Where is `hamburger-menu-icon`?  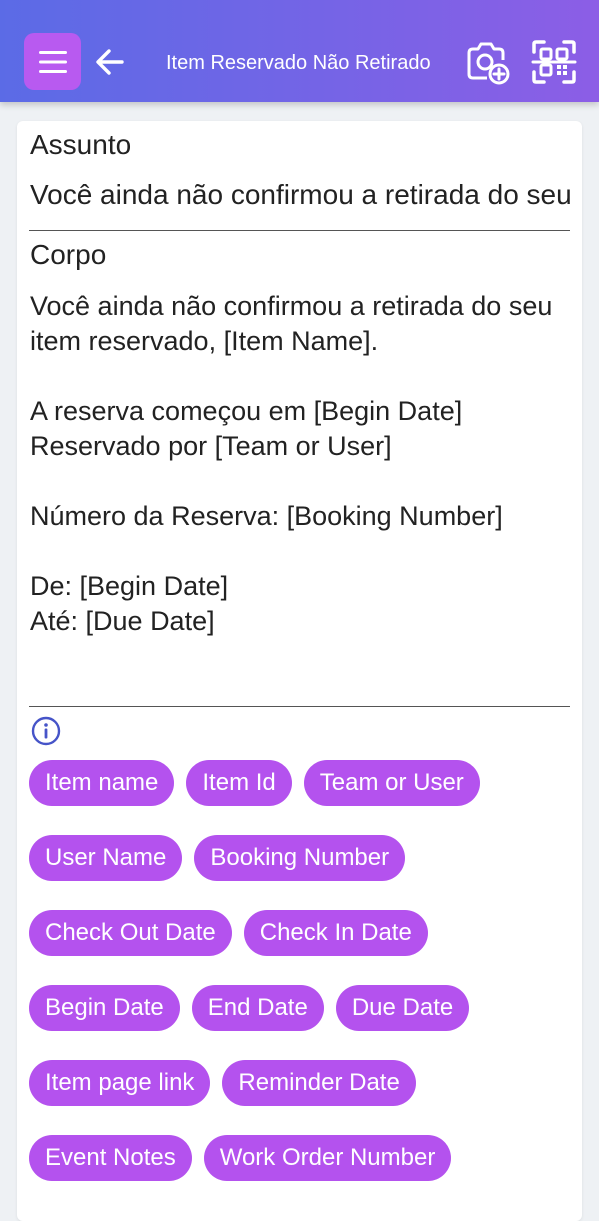 hamburger-menu-icon is located at coordinates (52, 61).